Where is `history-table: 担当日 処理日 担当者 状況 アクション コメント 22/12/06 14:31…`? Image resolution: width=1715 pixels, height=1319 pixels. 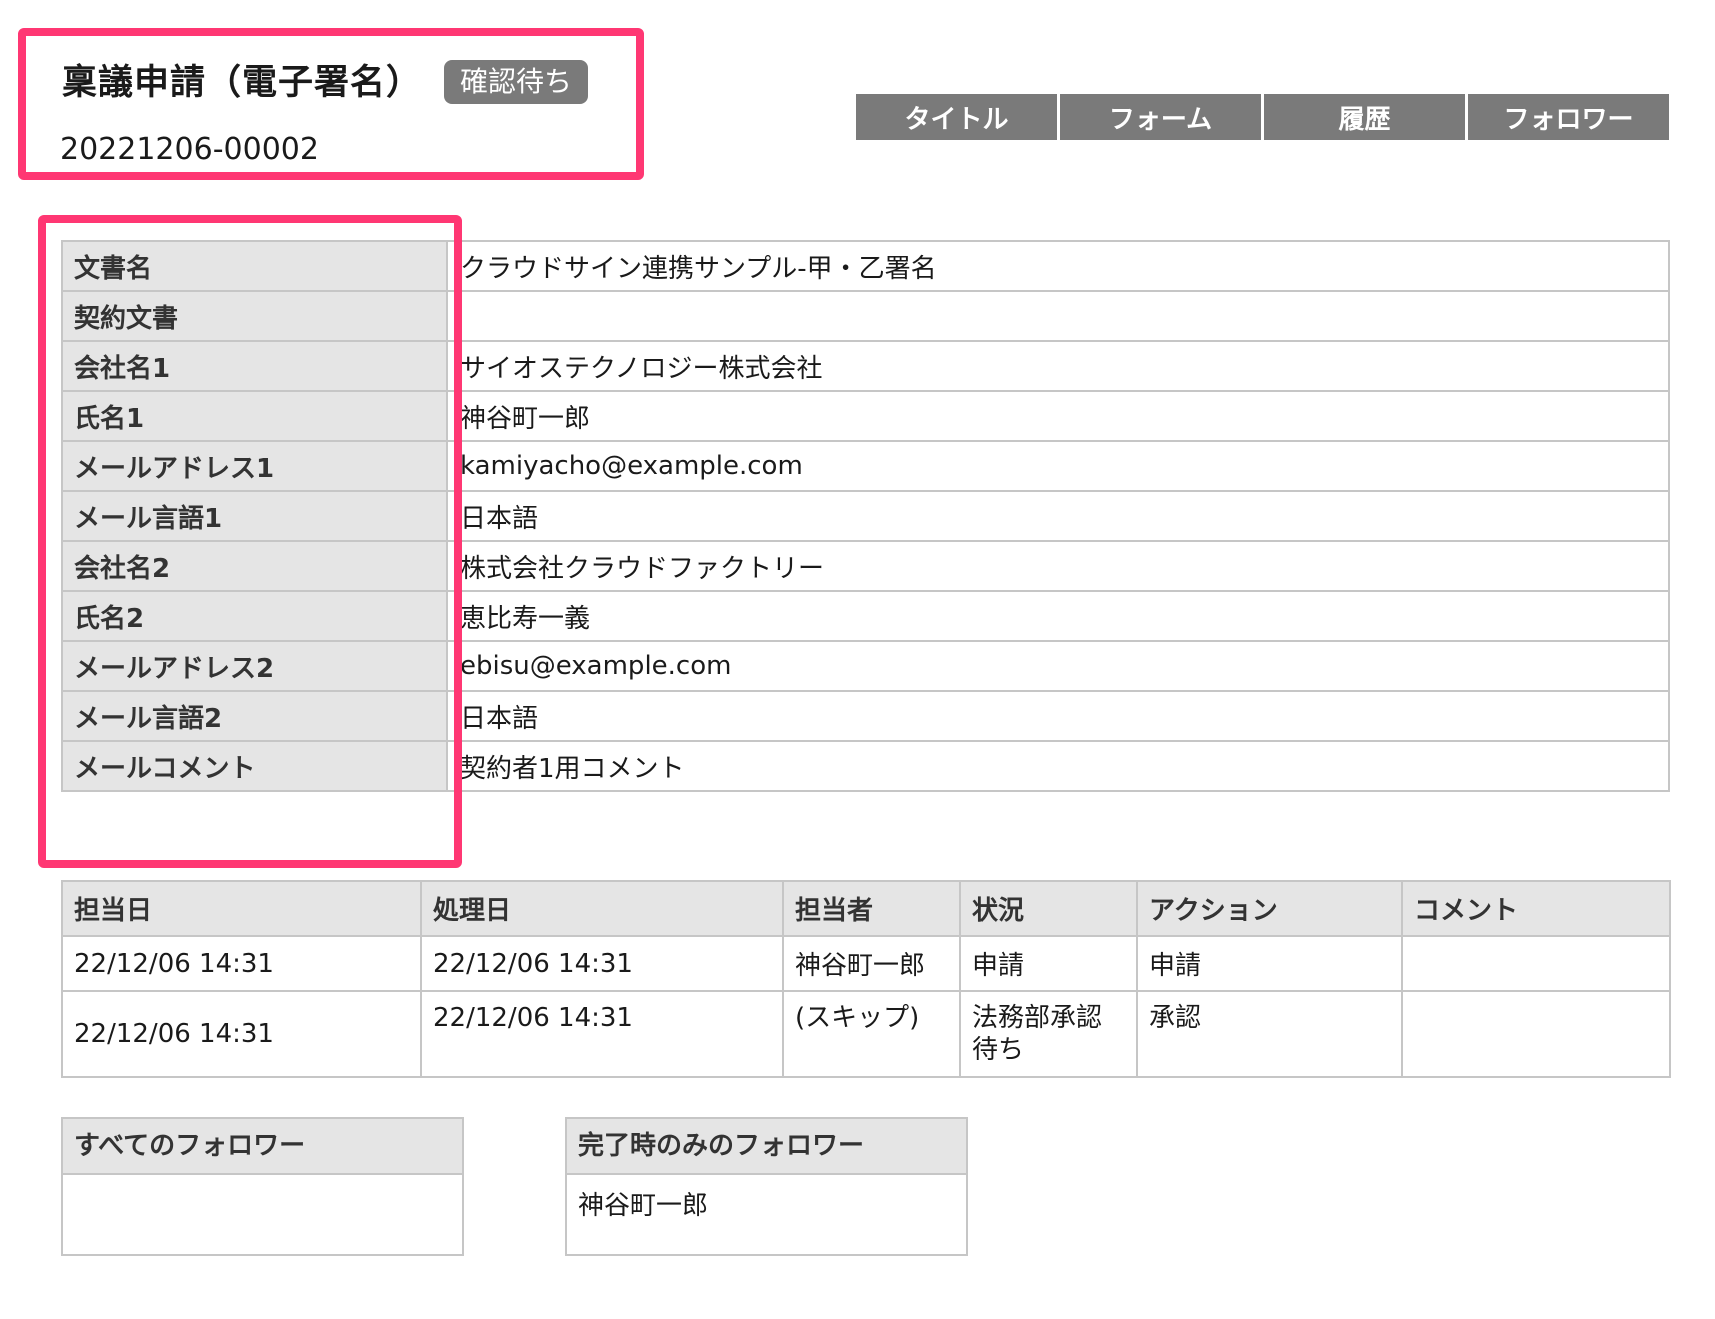
history-table: 担当日 処理日 担当者 状況 アクション コメント 22/12/06 14:31… is located at coordinates (866, 979).